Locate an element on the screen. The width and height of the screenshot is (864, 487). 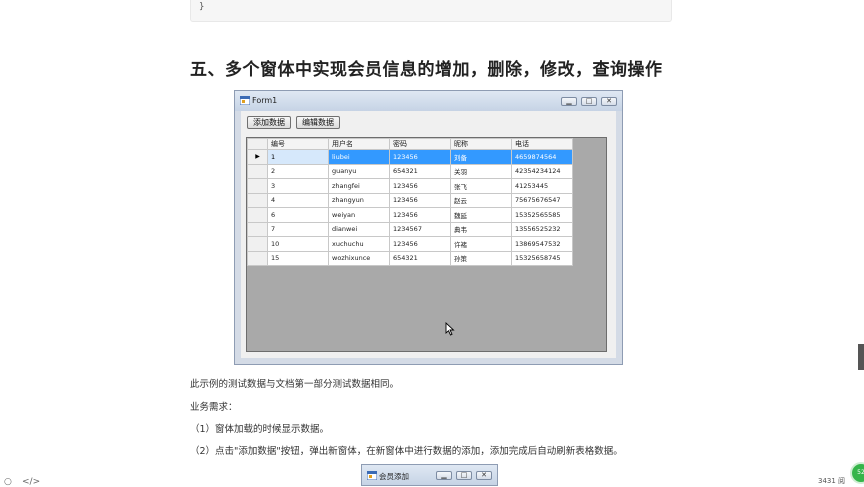
grid-cell: 许褚 is located at coordinates (481, 244).